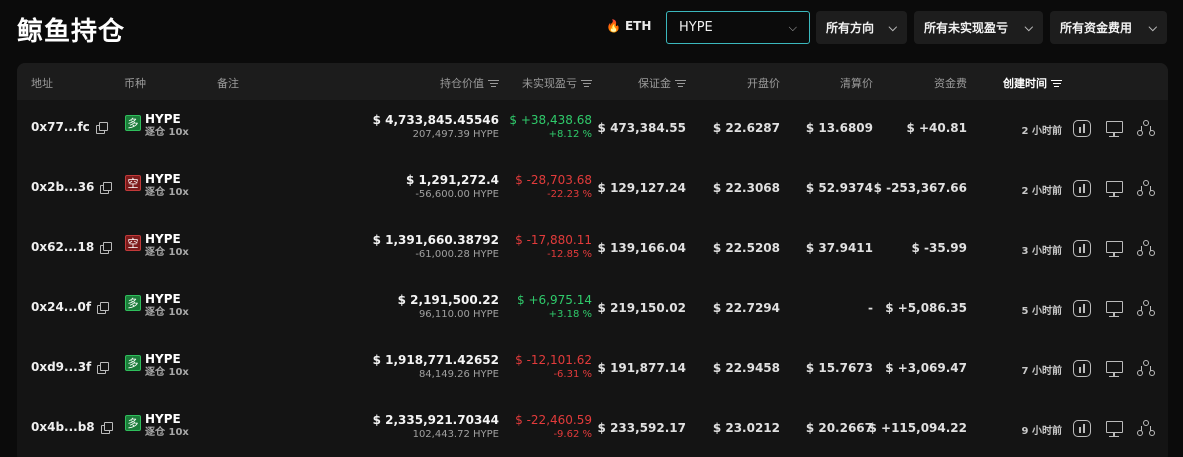 Image resolution: width=1183 pixels, height=457 pixels. I want to click on address-cell: 0x4b...b8, so click(72, 427).